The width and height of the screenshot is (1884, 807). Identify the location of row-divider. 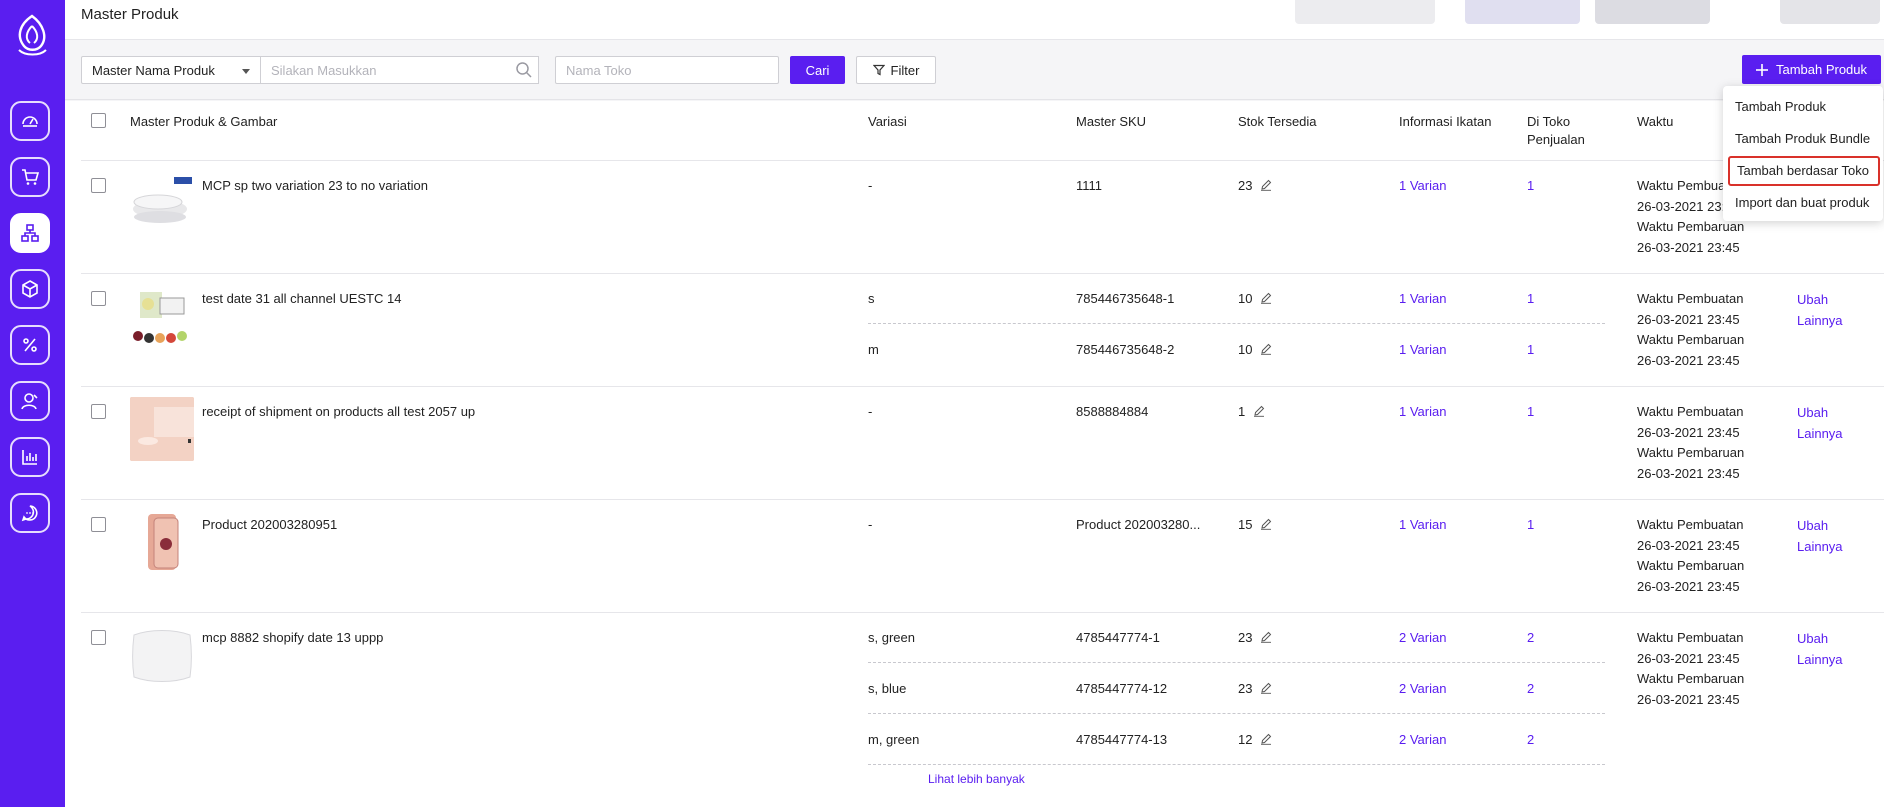
(982, 160).